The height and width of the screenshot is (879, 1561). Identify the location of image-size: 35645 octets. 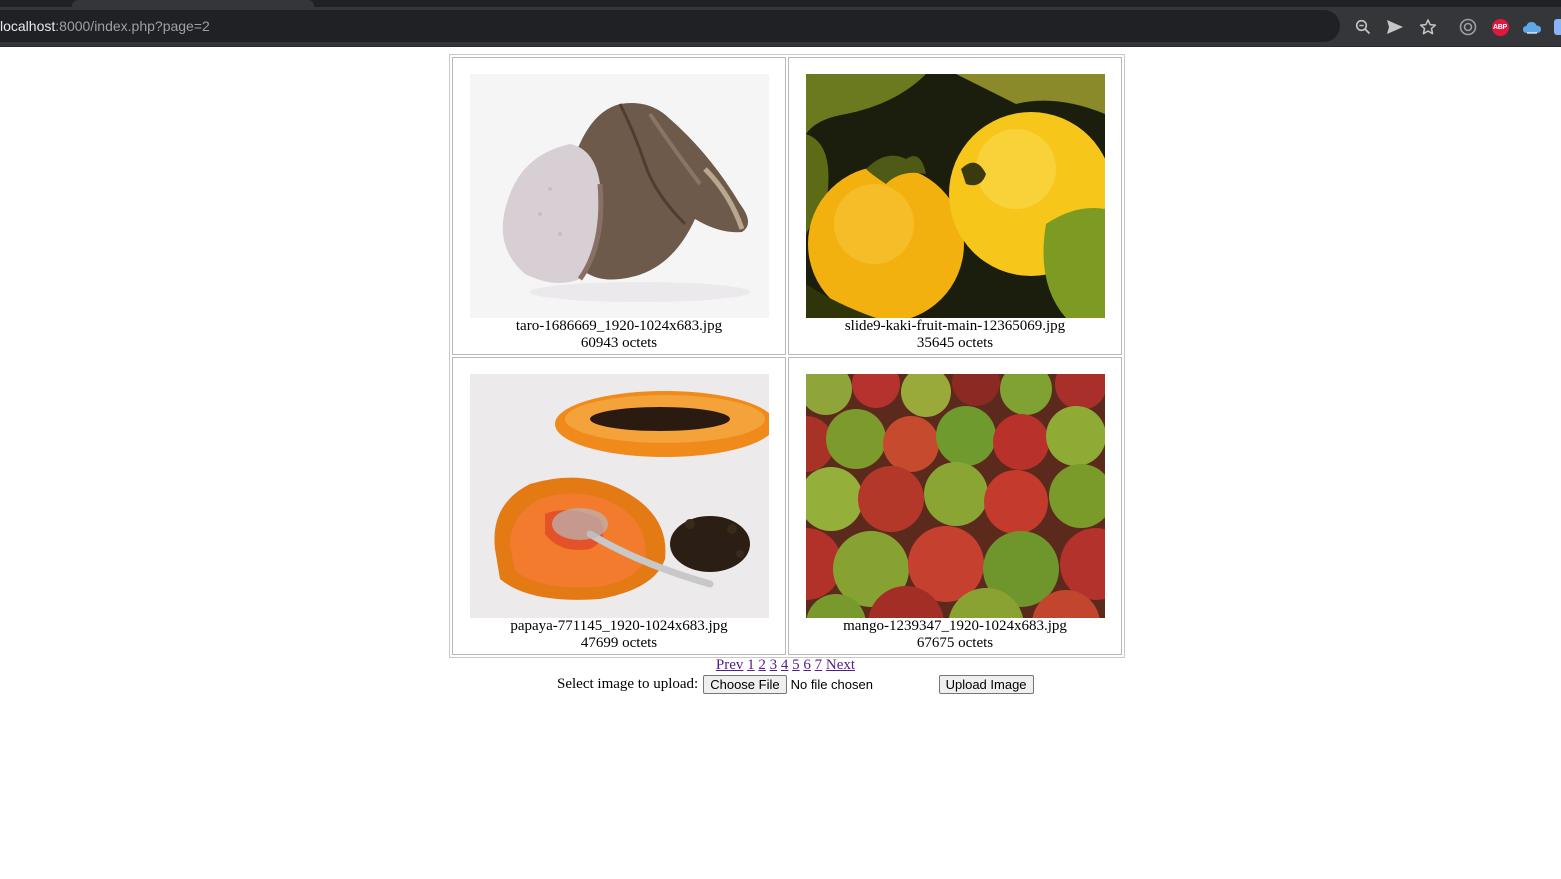
(955, 343).